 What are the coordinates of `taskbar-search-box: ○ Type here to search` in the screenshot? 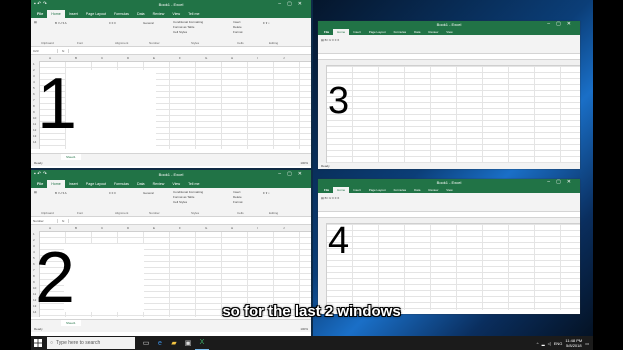 It's located at (91, 343).